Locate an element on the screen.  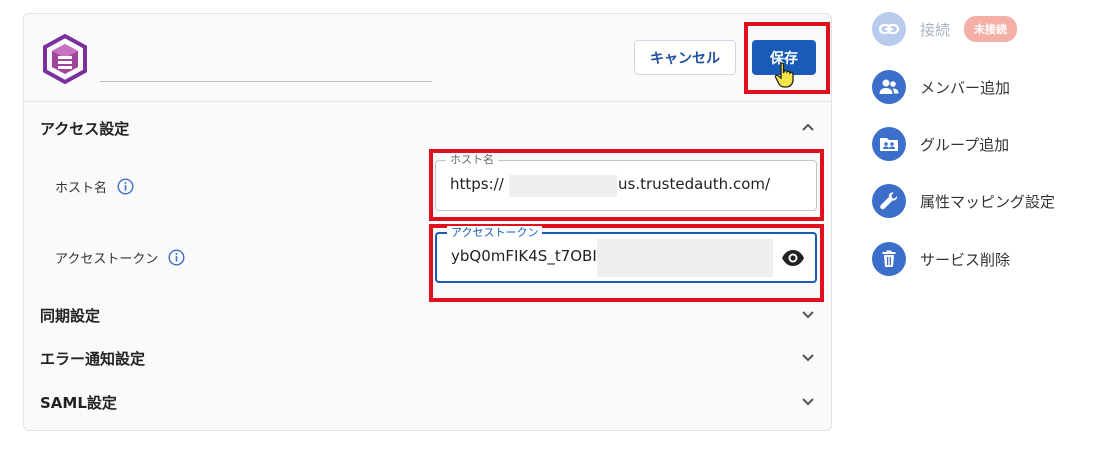
section-saml-title: SAML設定 is located at coordinates (78, 402).